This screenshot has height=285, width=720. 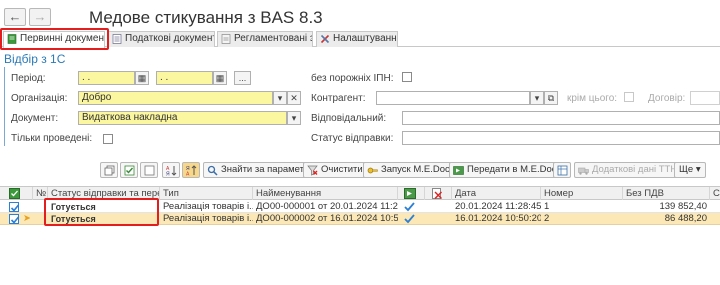 What do you see at coordinates (312, 170) in the screenshot?
I see `clear-filter-icon` at bounding box center [312, 170].